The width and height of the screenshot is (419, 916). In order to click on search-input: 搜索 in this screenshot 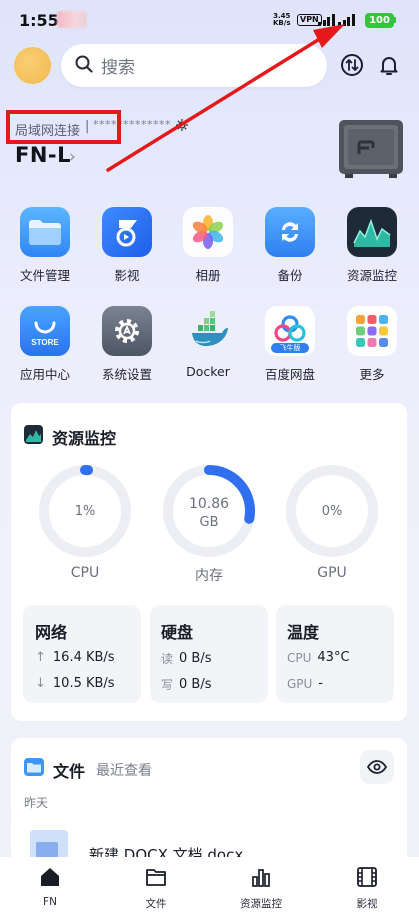, I will do `click(194, 65)`.